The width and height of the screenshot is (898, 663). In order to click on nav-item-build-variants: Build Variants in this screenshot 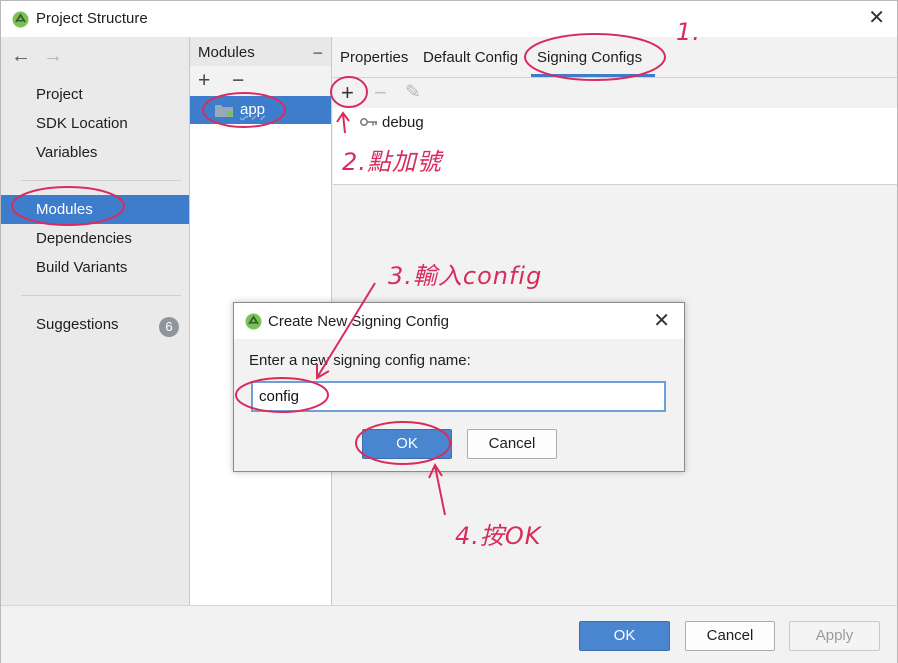, I will do `click(95, 267)`.